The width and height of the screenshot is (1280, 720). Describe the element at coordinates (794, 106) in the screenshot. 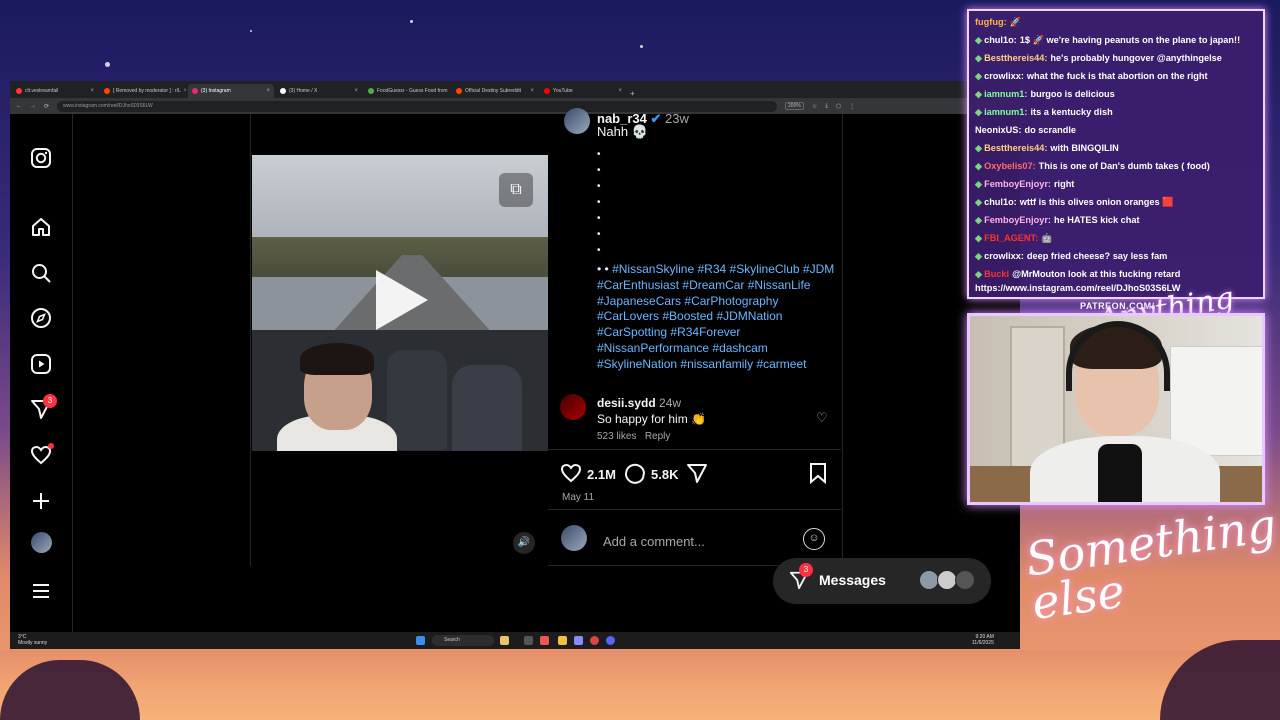

I see `zoom-indicator: 200%` at that location.